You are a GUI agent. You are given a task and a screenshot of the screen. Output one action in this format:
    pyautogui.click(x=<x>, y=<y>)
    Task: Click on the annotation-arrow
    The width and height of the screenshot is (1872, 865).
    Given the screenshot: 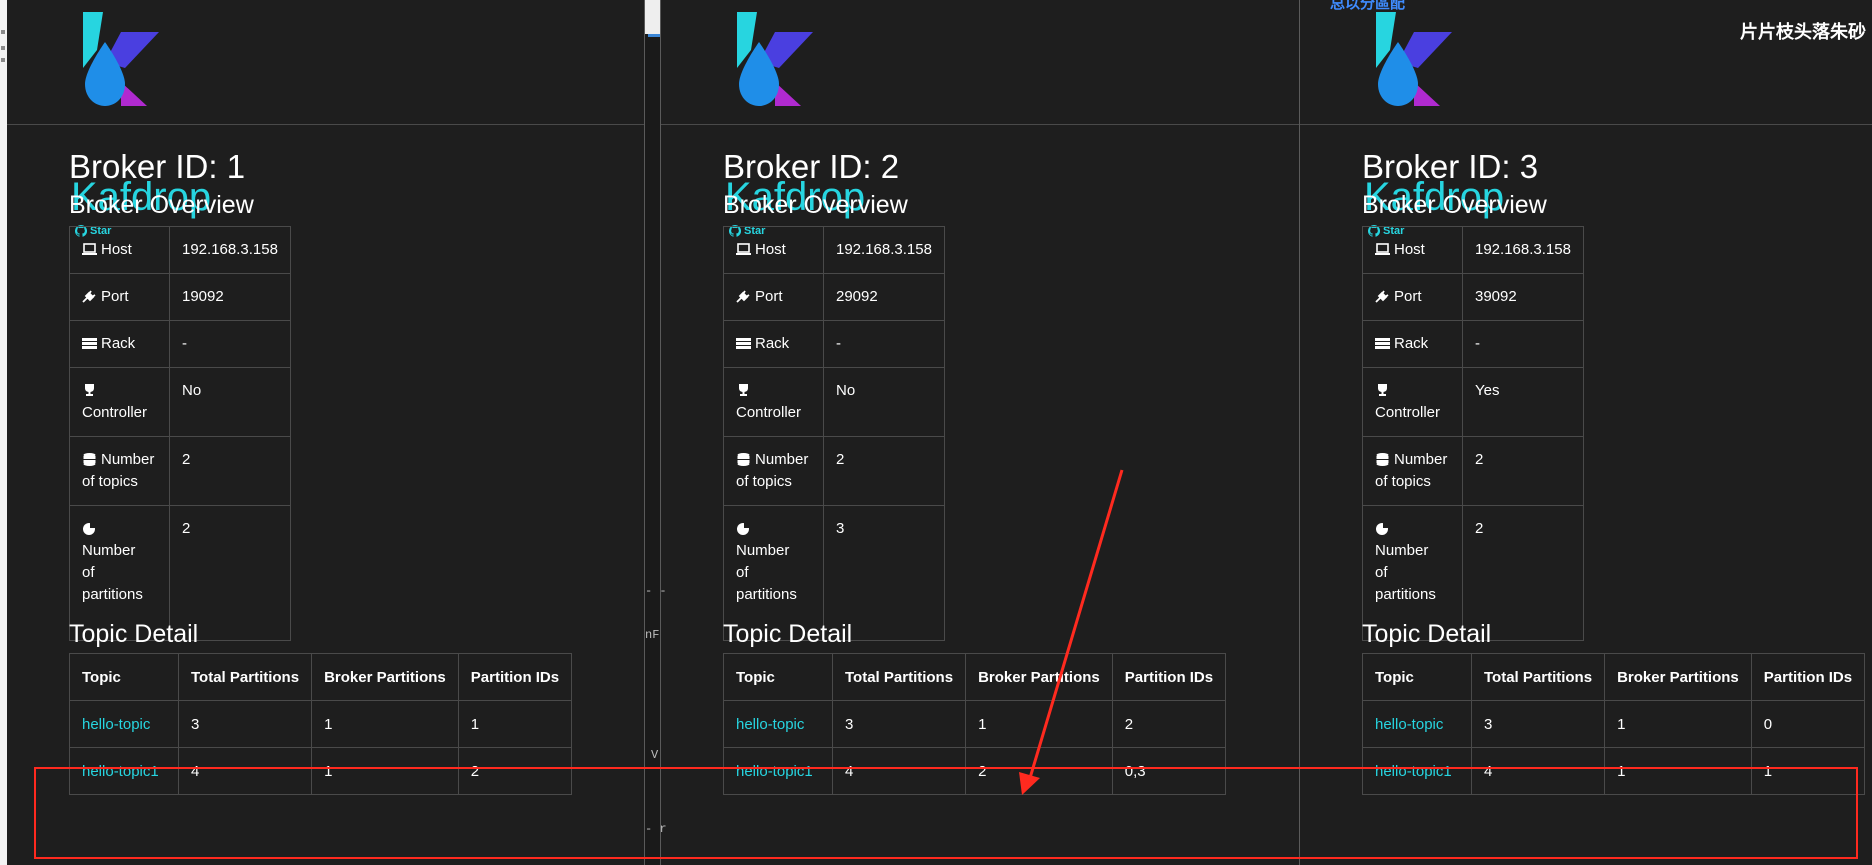 What is the action you would take?
    pyautogui.click(x=1071, y=632)
    